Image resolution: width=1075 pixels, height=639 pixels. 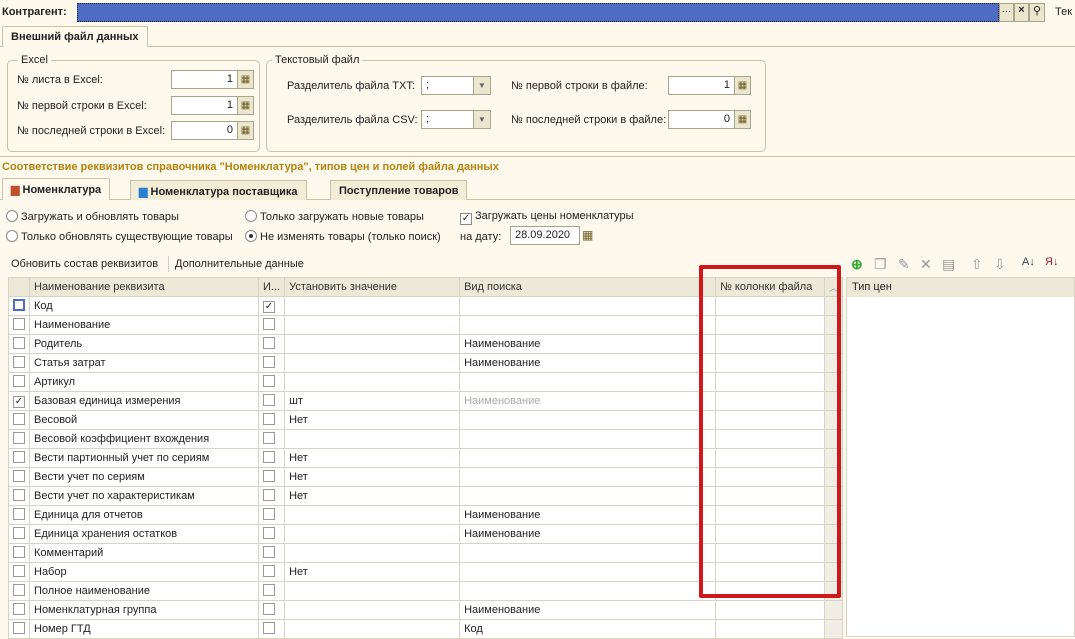 What do you see at coordinates (880, 264) in the screenshot?
I see `copy-icon: ❐` at bounding box center [880, 264].